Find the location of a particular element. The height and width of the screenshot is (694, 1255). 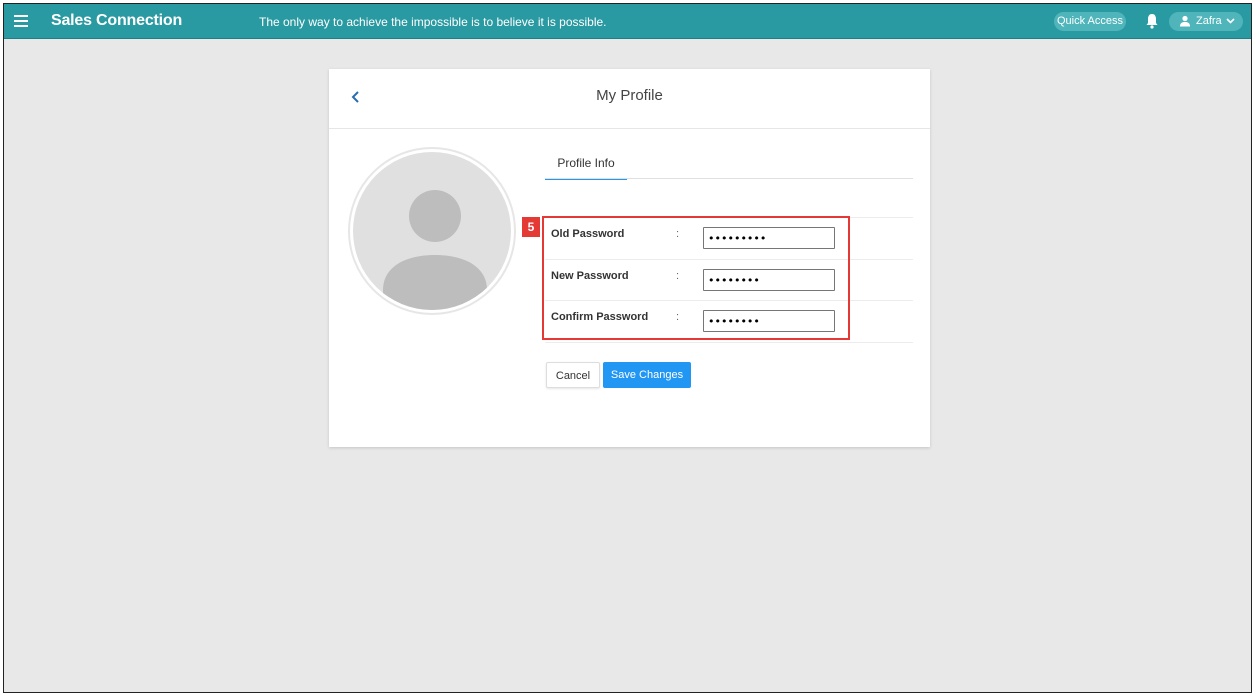

avatar is located at coordinates (432, 231).